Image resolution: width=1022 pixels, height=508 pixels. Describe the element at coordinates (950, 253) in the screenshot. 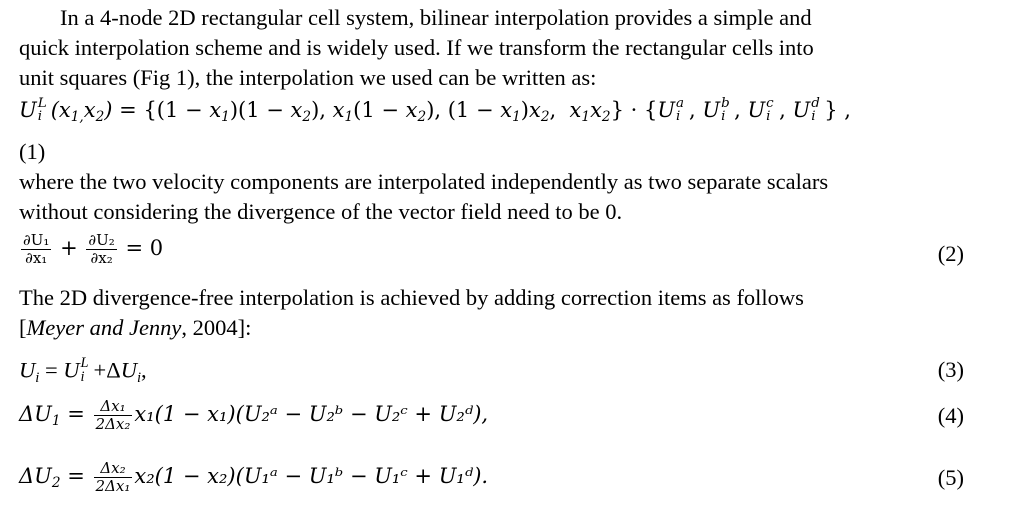

I see `equation-2-number: (2)` at that location.